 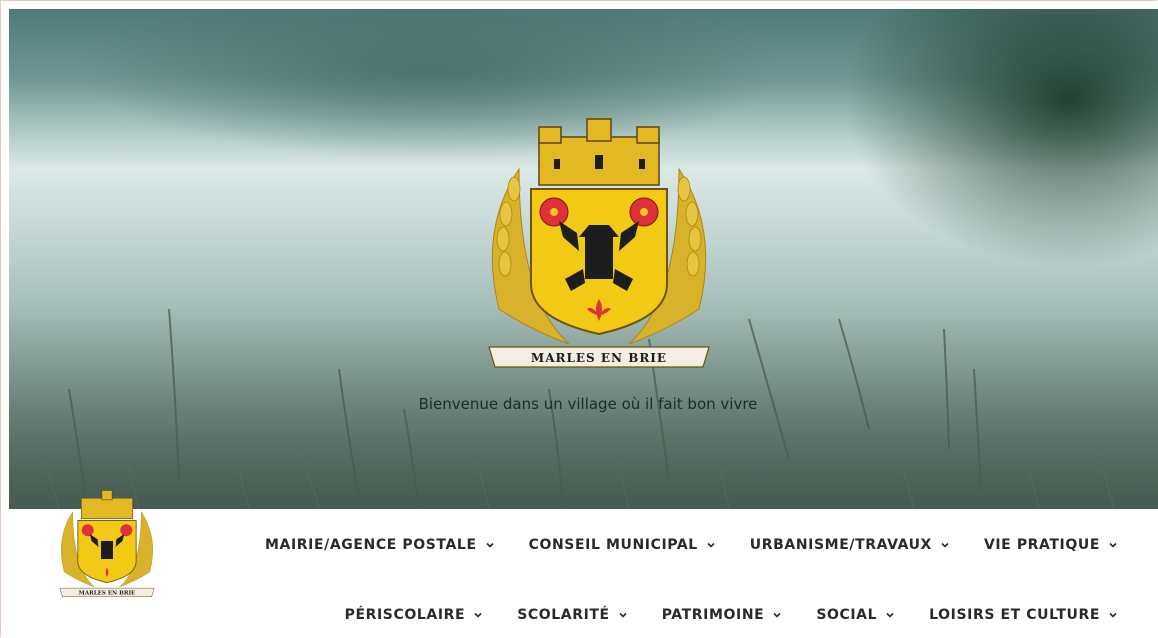 What do you see at coordinates (713, 615) in the screenshot?
I see `menu-item-label: PATRIMOINE` at bounding box center [713, 615].